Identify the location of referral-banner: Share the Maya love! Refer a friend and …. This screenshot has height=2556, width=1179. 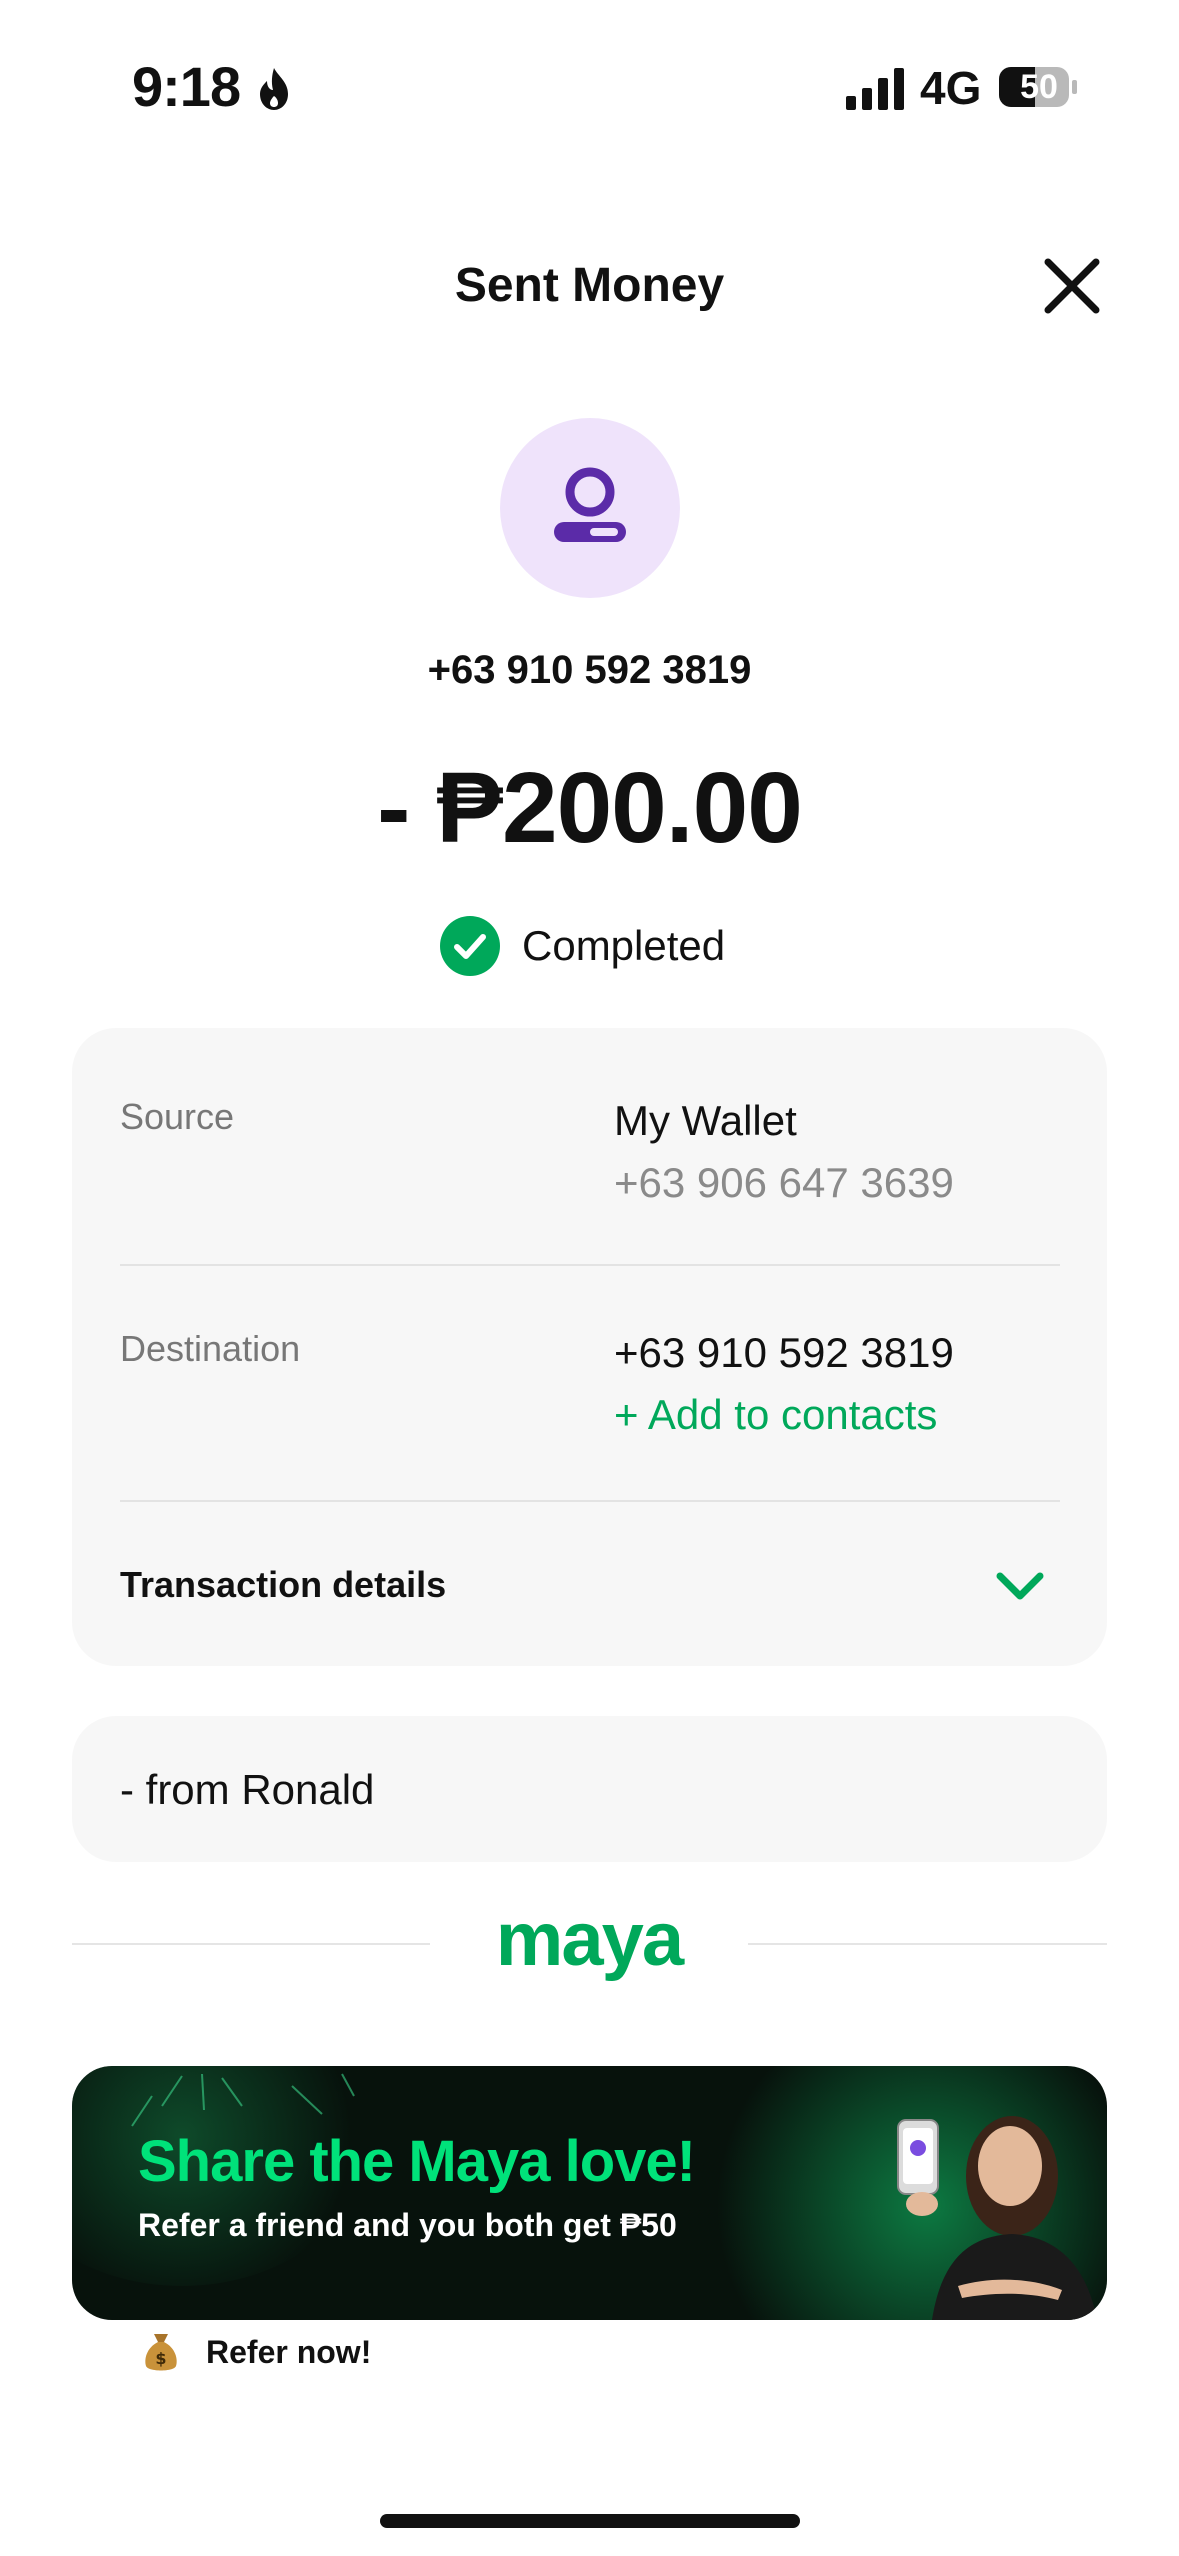
(589, 2193).